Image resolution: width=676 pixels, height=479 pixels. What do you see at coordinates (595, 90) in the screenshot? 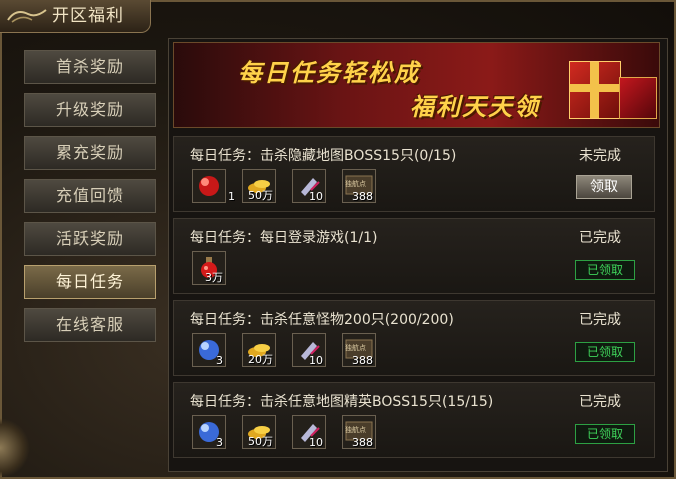
I see `gift-box-icon` at bounding box center [595, 90].